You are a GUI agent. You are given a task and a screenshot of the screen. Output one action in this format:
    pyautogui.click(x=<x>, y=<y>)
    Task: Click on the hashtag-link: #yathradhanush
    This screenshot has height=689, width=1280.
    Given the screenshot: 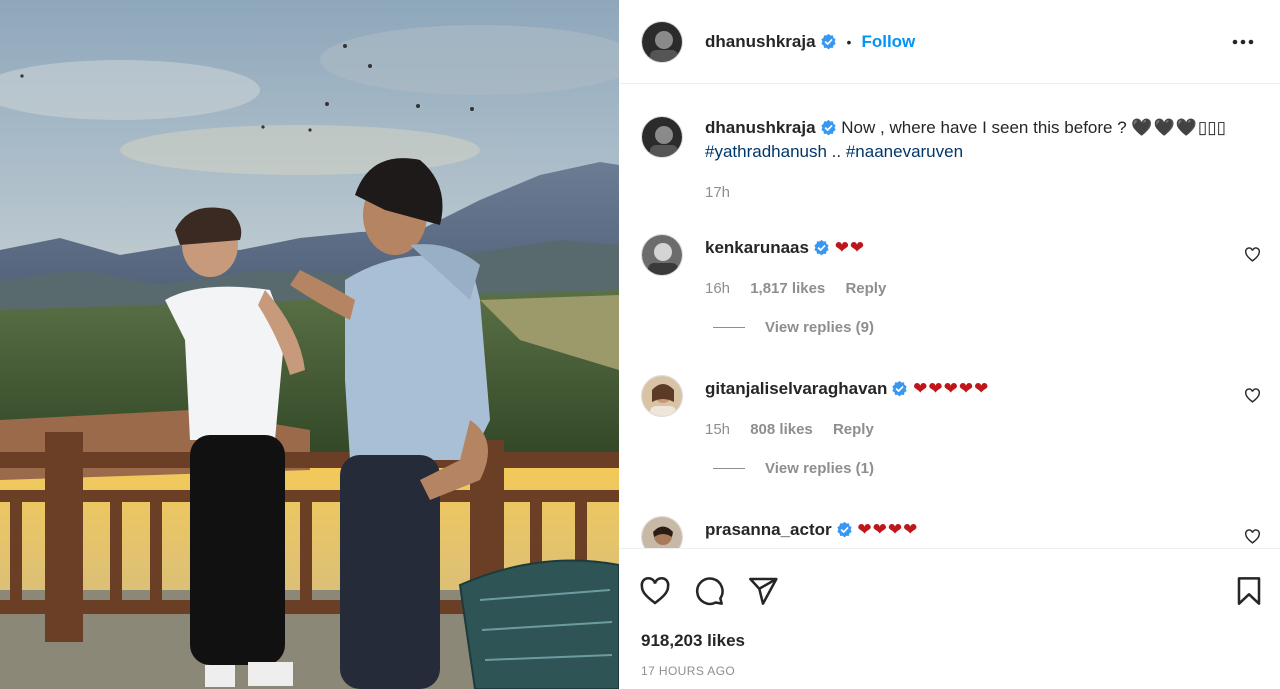 What is the action you would take?
    pyautogui.click(x=766, y=151)
    